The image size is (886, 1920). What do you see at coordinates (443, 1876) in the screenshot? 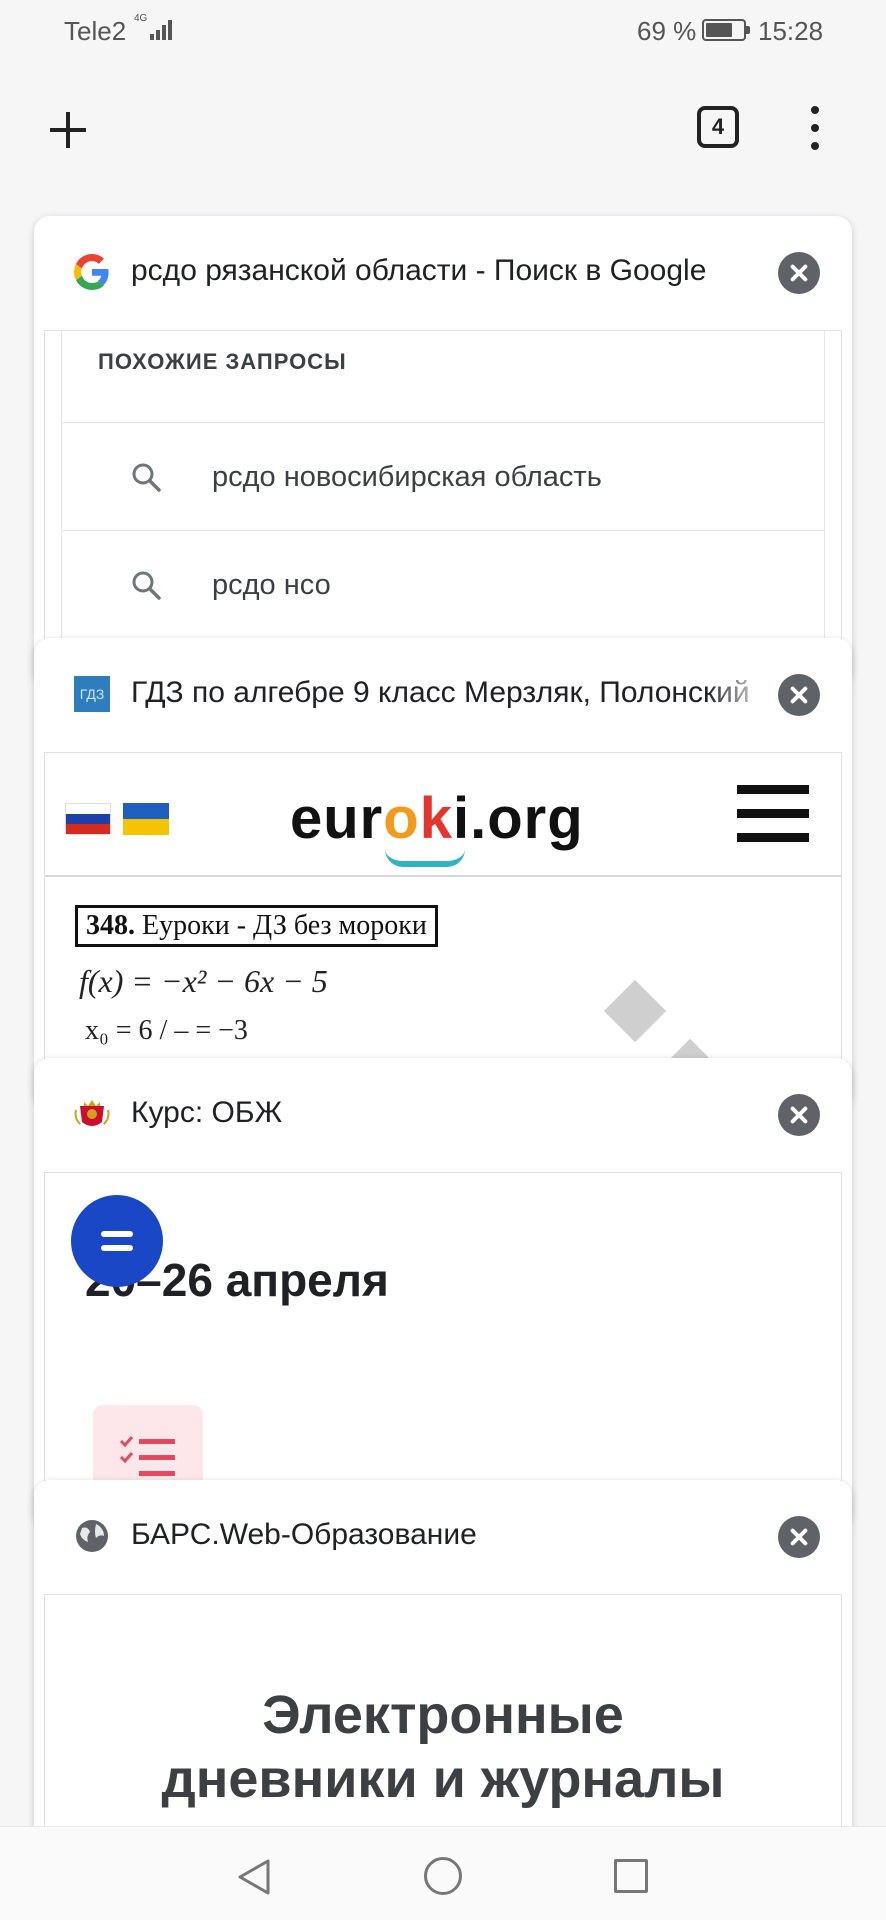
I see `home-circle-icon` at bounding box center [443, 1876].